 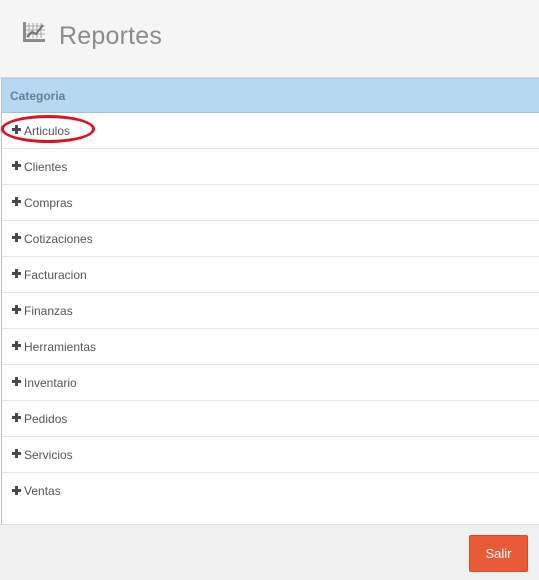 What do you see at coordinates (270, 239) in the screenshot?
I see `category-row-cotizaciones: Cotizaciones` at bounding box center [270, 239].